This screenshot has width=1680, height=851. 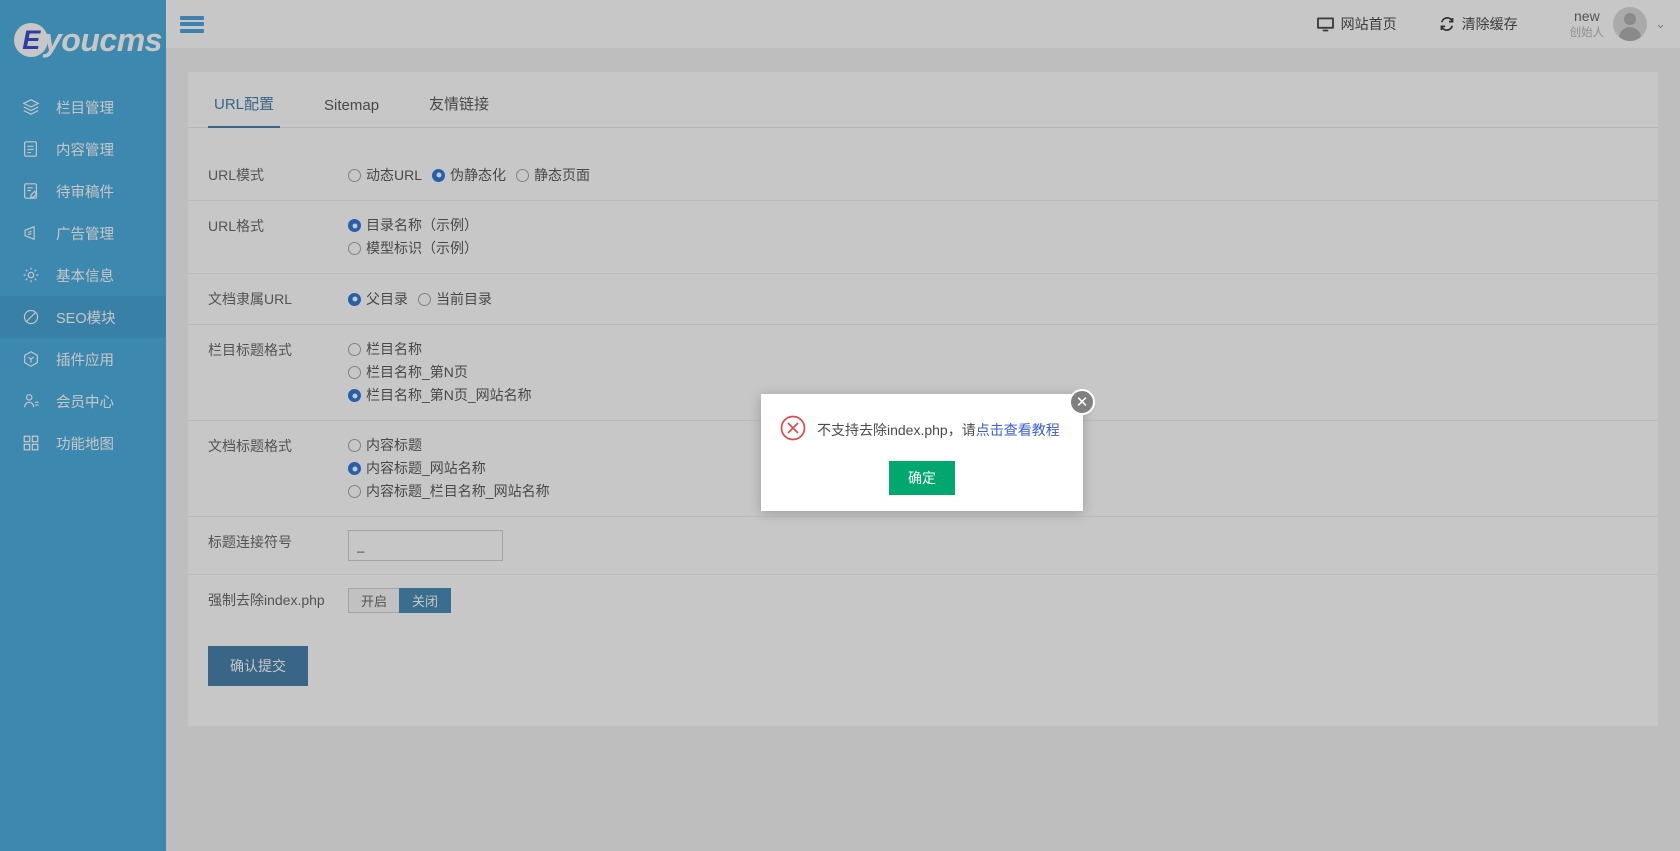 I want to click on dialog-message-prefix: 不支持去除index.php，请, so click(x=896, y=429).